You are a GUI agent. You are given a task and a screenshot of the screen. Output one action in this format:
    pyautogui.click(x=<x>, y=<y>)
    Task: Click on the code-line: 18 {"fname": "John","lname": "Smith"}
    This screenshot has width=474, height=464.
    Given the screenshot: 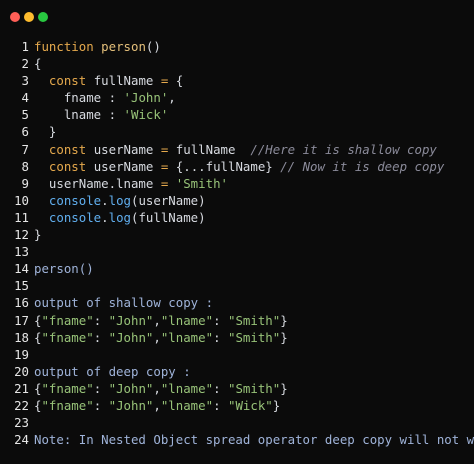 What is the action you would take?
    pyautogui.click(x=237, y=337)
    